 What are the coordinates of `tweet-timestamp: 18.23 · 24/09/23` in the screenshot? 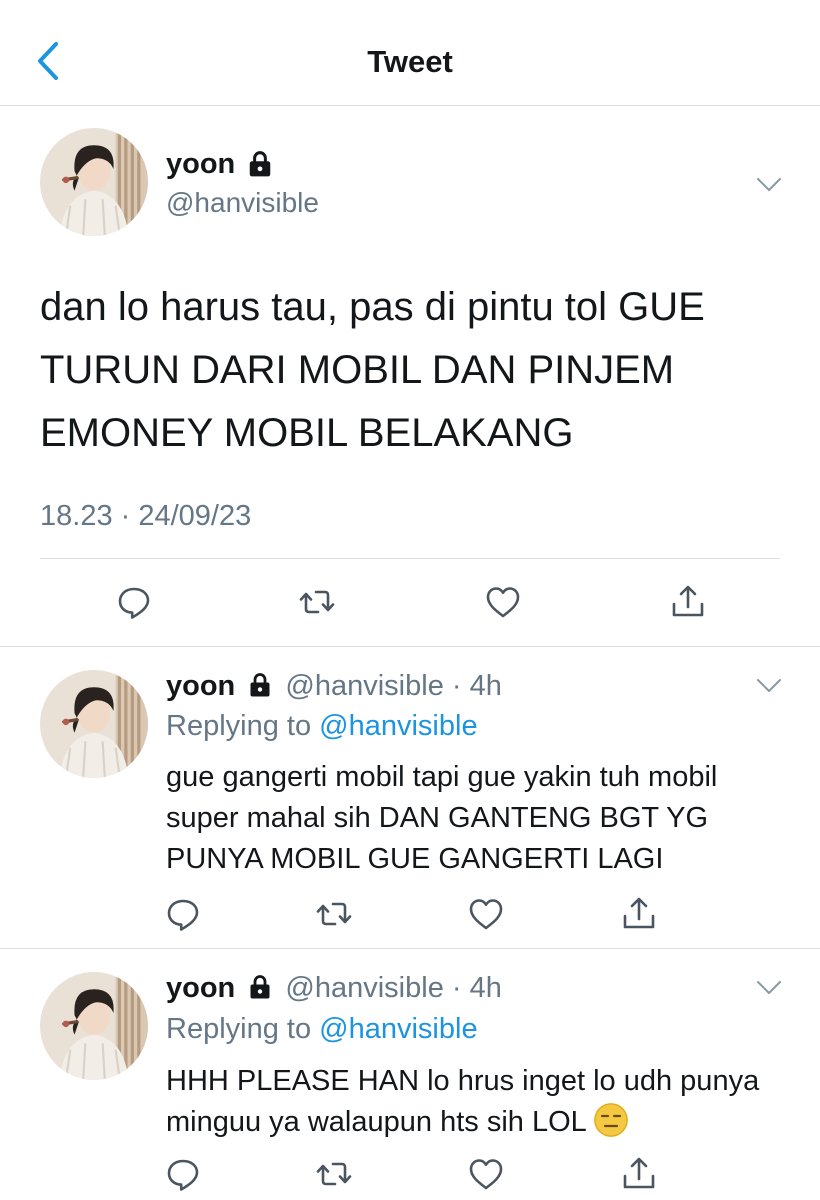 It's located at (146, 516).